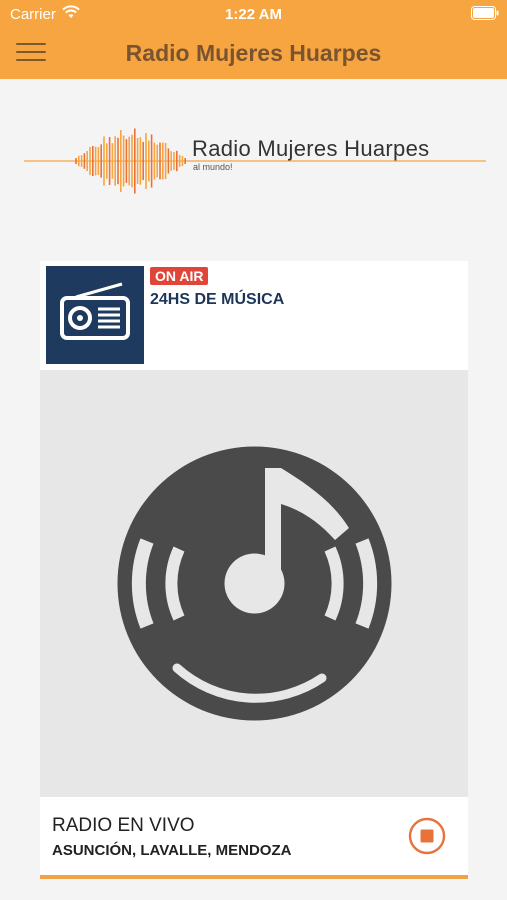 Image resolution: width=507 pixels, height=900 pixels. Describe the element at coordinates (253, 53) in the screenshot. I see `app-title: Radio Mujeres Huarpes` at that location.